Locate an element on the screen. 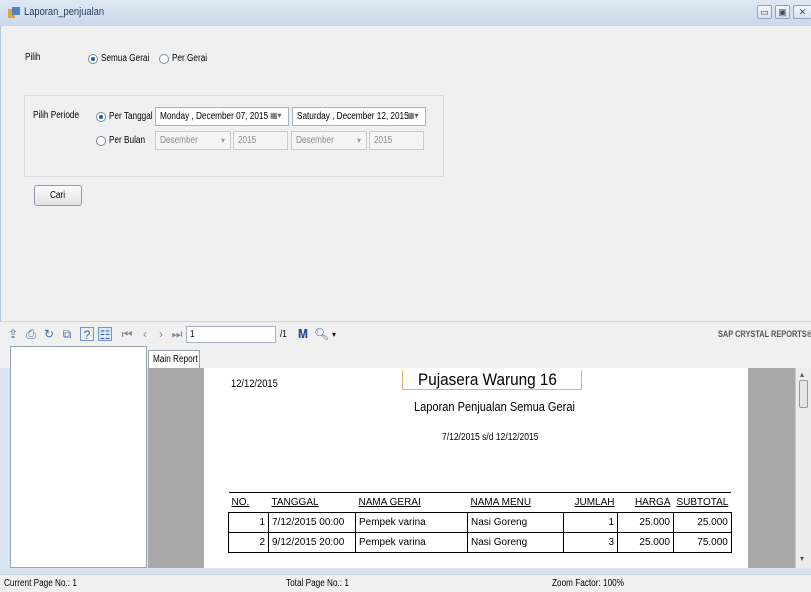 This screenshot has width=811, height=592. radio-semua-gerai-label: Semua Gerai is located at coordinates (125, 58).